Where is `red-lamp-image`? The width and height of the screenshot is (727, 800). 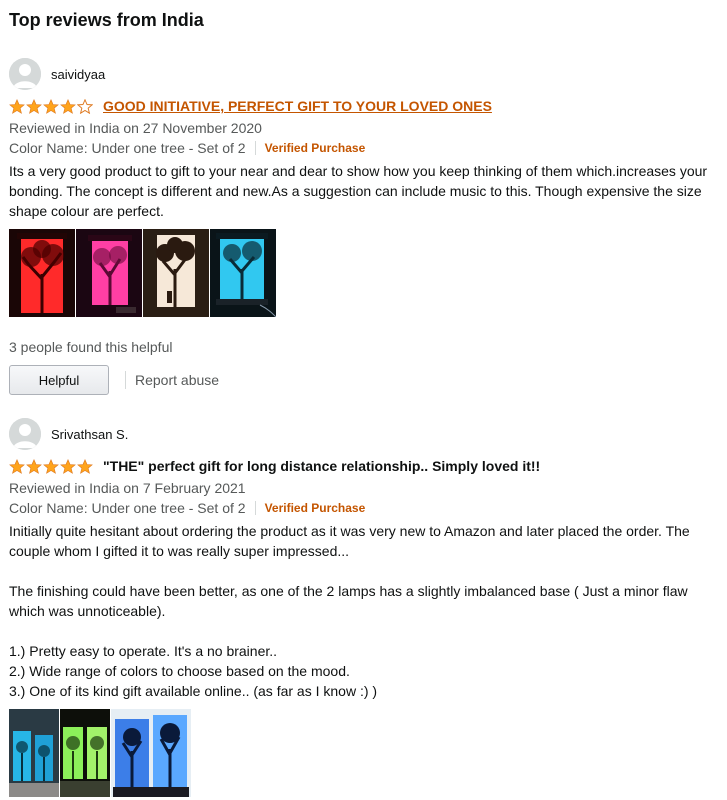 red-lamp-image is located at coordinates (42, 273).